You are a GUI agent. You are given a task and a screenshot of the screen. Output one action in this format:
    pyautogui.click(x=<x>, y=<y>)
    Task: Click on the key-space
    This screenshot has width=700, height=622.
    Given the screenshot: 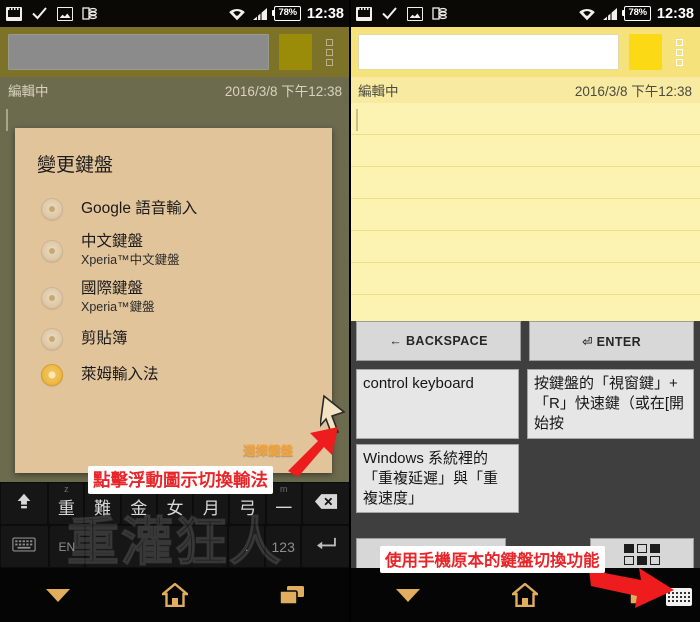 What is the action you would take?
    pyautogui.click(x=157, y=546)
    